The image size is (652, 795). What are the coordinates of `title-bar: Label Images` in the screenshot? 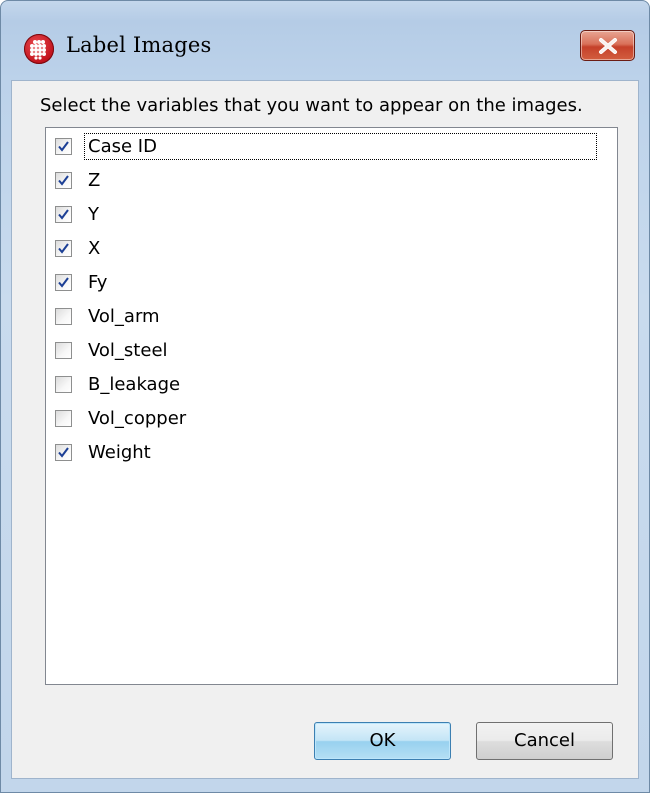 It's located at (325, 40).